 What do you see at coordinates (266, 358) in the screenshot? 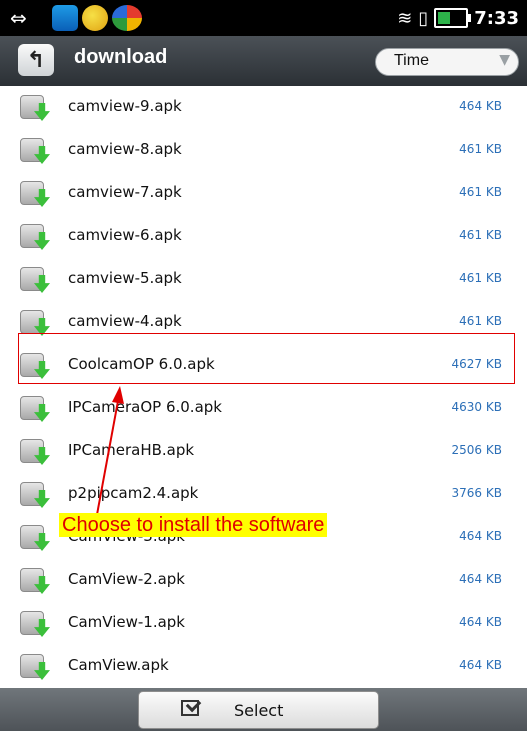
I see `highlight-box` at bounding box center [266, 358].